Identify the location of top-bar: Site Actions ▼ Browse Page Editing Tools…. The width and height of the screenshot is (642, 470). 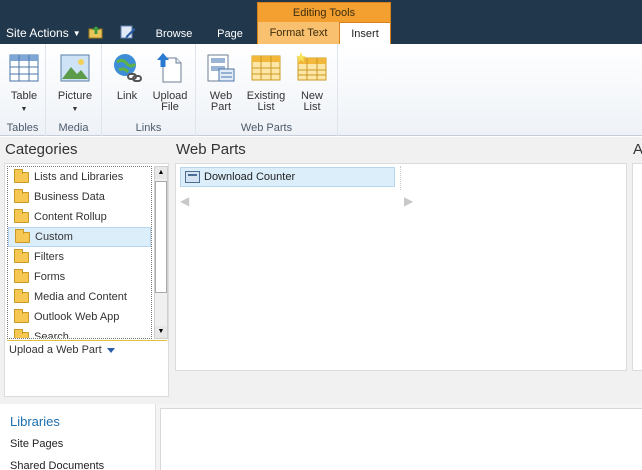
(321, 22).